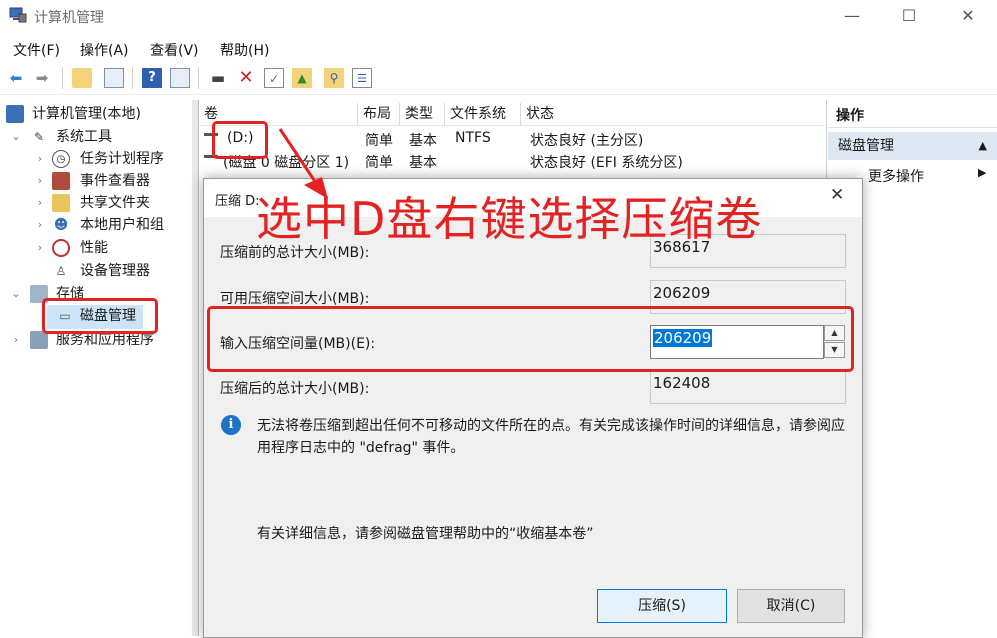 This screenshot has width=997, height=638. I want to click on maximize-button: ☐, so click(909, 16).